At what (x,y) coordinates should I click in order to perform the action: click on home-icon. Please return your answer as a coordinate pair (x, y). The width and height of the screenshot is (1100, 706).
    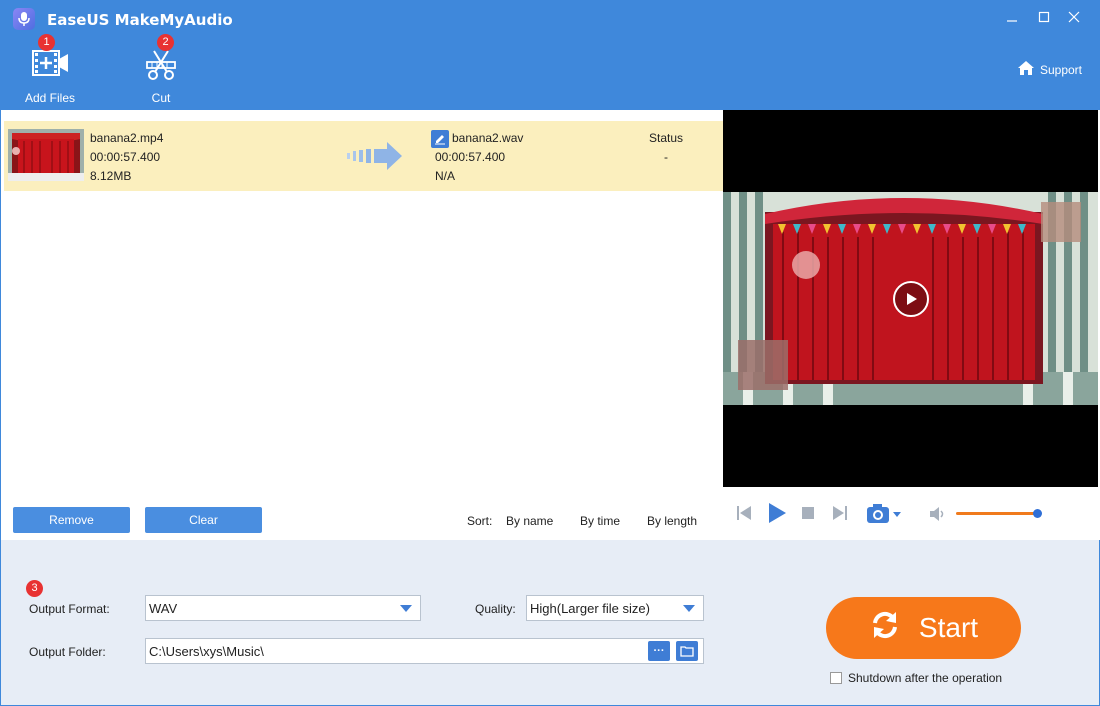
    Looking at the image, I should click on (1026, 69).